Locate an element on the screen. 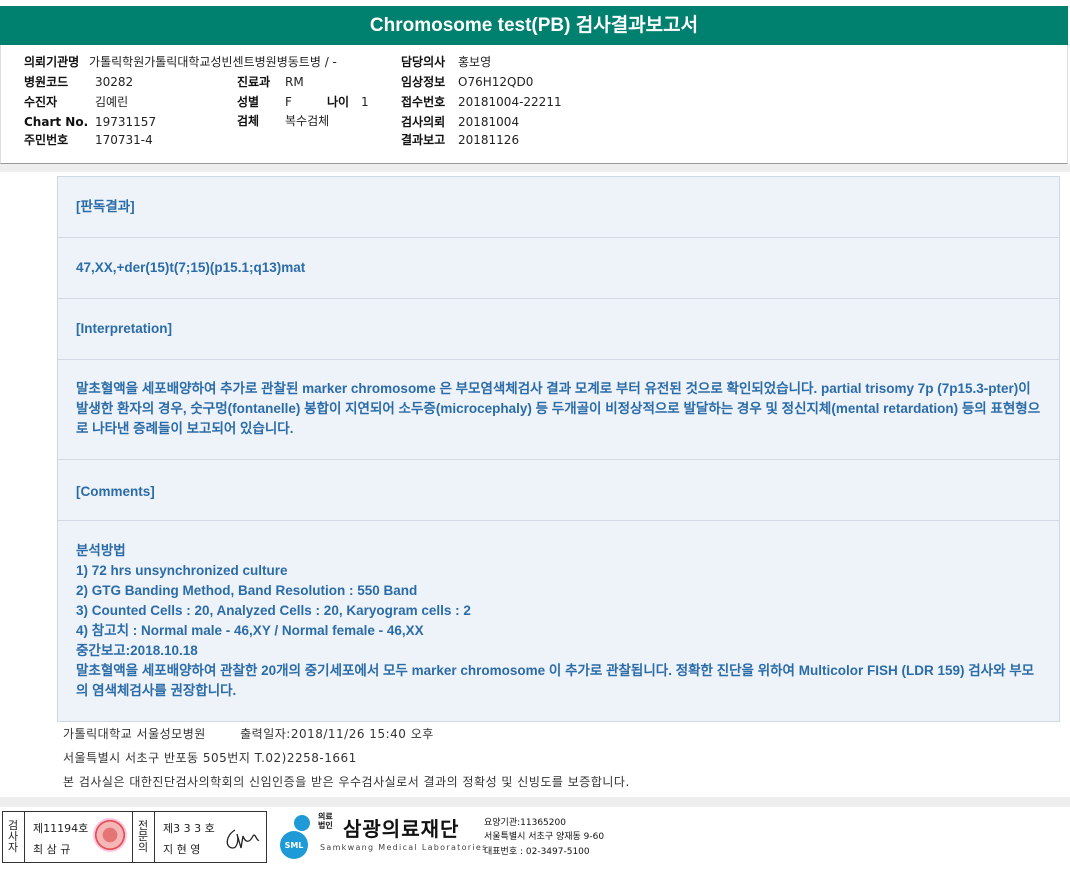 The image size is (1070, 876). lab-address: 서울특별시 서초구 양재동 9-60 is located at coordinates (544, 837).